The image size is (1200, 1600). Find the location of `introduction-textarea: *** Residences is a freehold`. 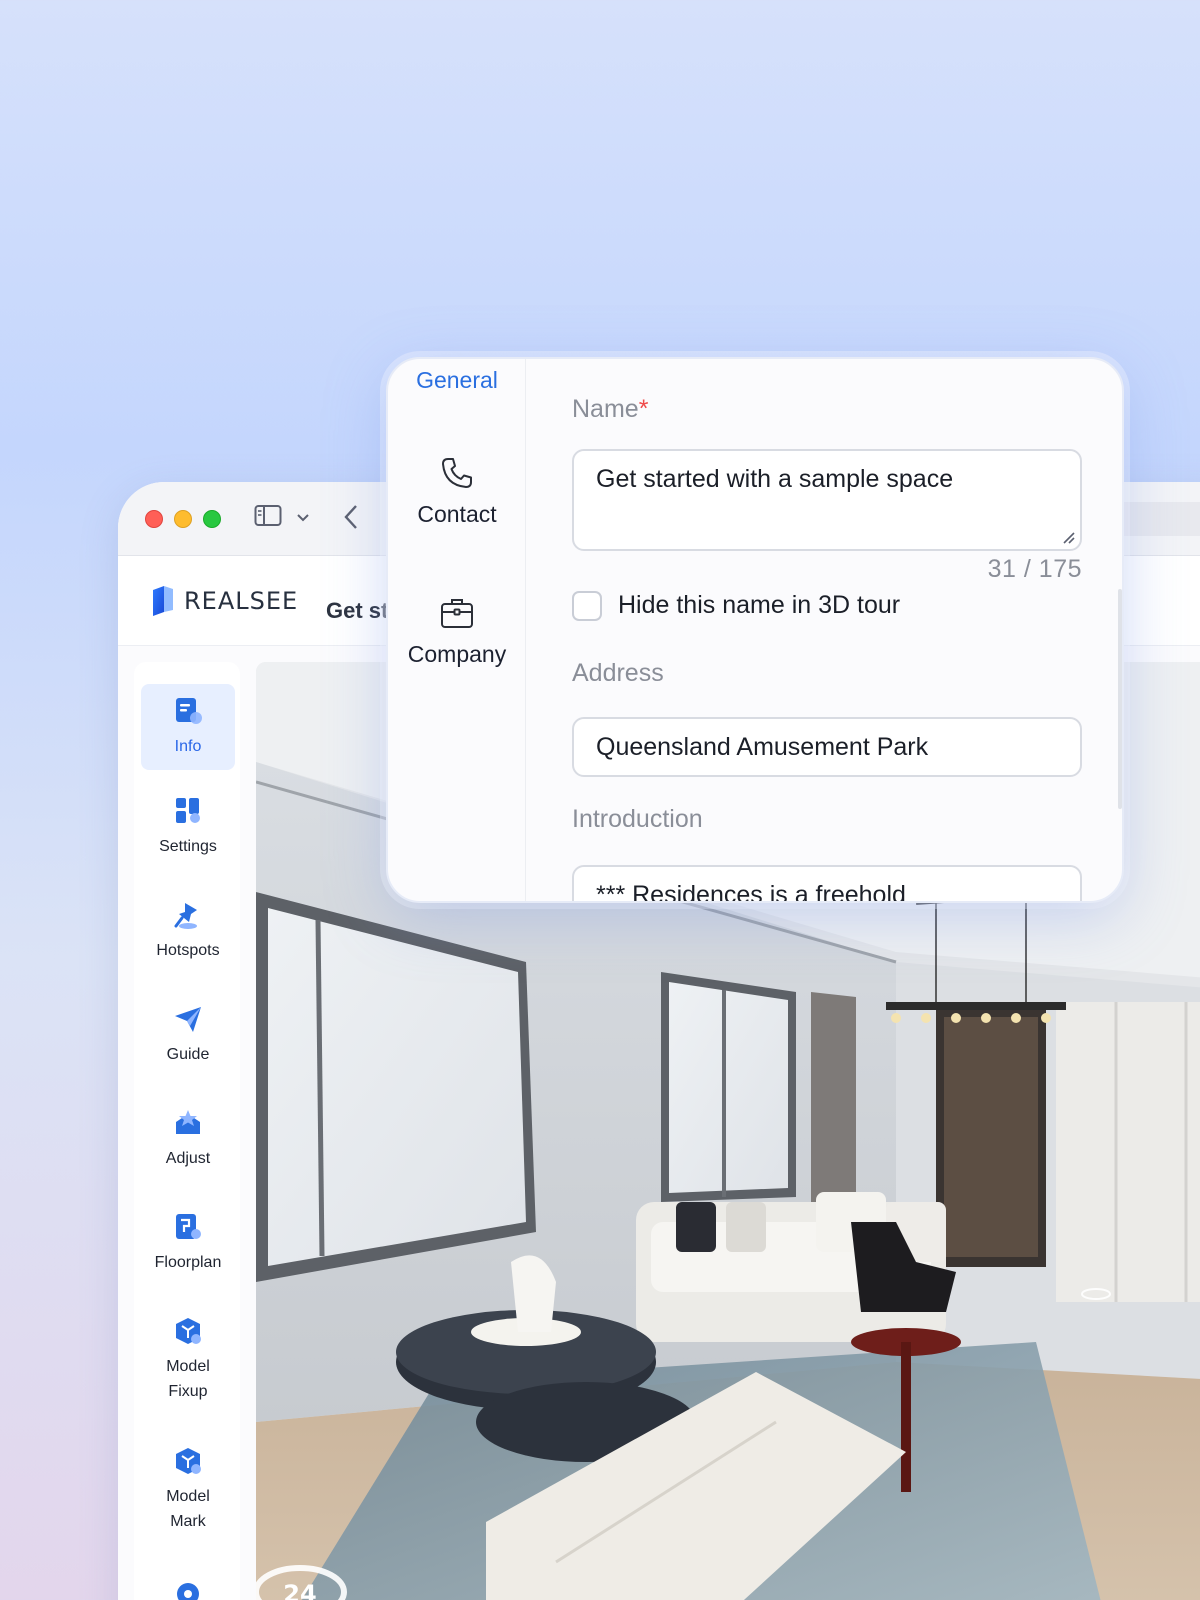

introduction-textarea: *** Residences is a freehold is located at coordinates (827, 884).